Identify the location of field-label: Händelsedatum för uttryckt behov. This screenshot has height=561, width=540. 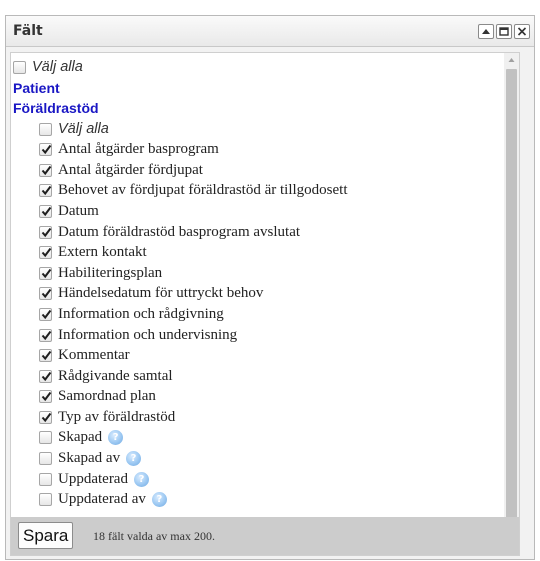
(161, 293).